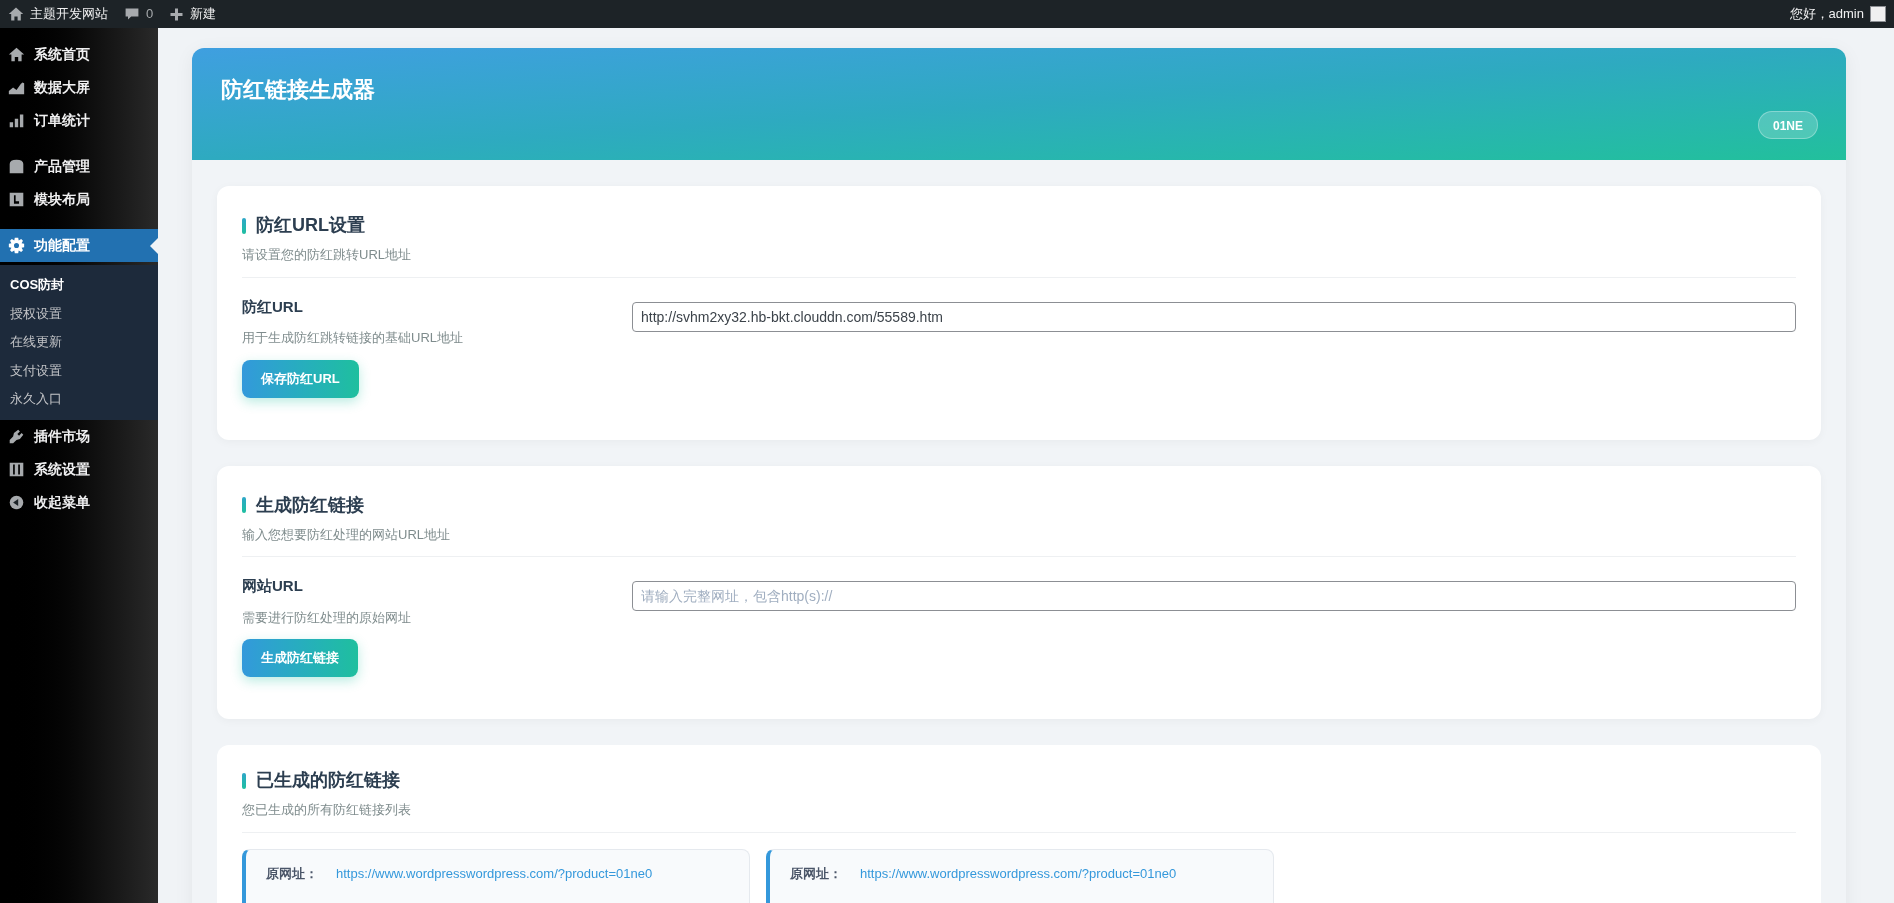 The width and height of the screenshot is (1894, 903). I want to click on section-title: 防红URL设置, so click(310, 225).